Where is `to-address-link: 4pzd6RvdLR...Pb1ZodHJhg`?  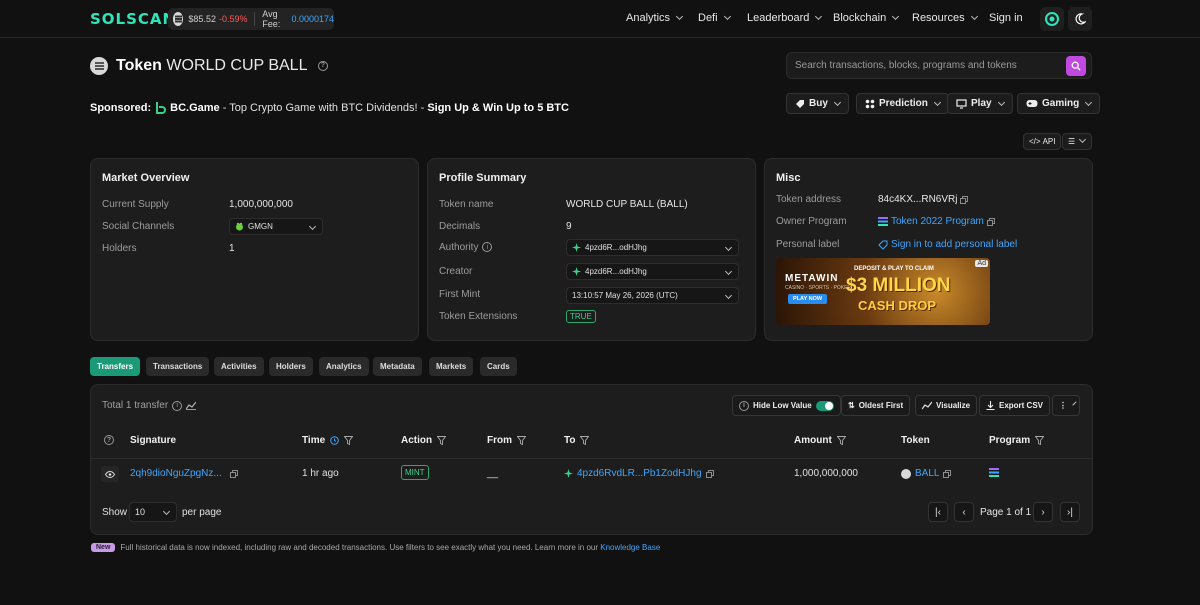
to-address-link: 4pzd6RvdLR...Pb1ZodHJhg is located at coordinates (639, 473).